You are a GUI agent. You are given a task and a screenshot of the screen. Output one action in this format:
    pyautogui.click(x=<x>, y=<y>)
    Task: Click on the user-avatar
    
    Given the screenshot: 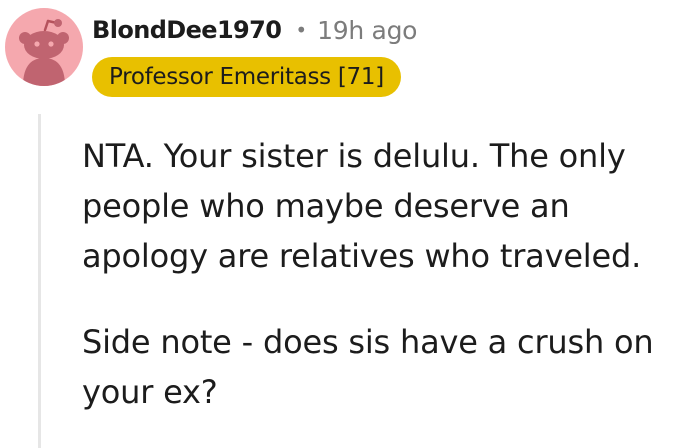 What is the action you would take?
    pyautogui.click(x=44, y=47)
    